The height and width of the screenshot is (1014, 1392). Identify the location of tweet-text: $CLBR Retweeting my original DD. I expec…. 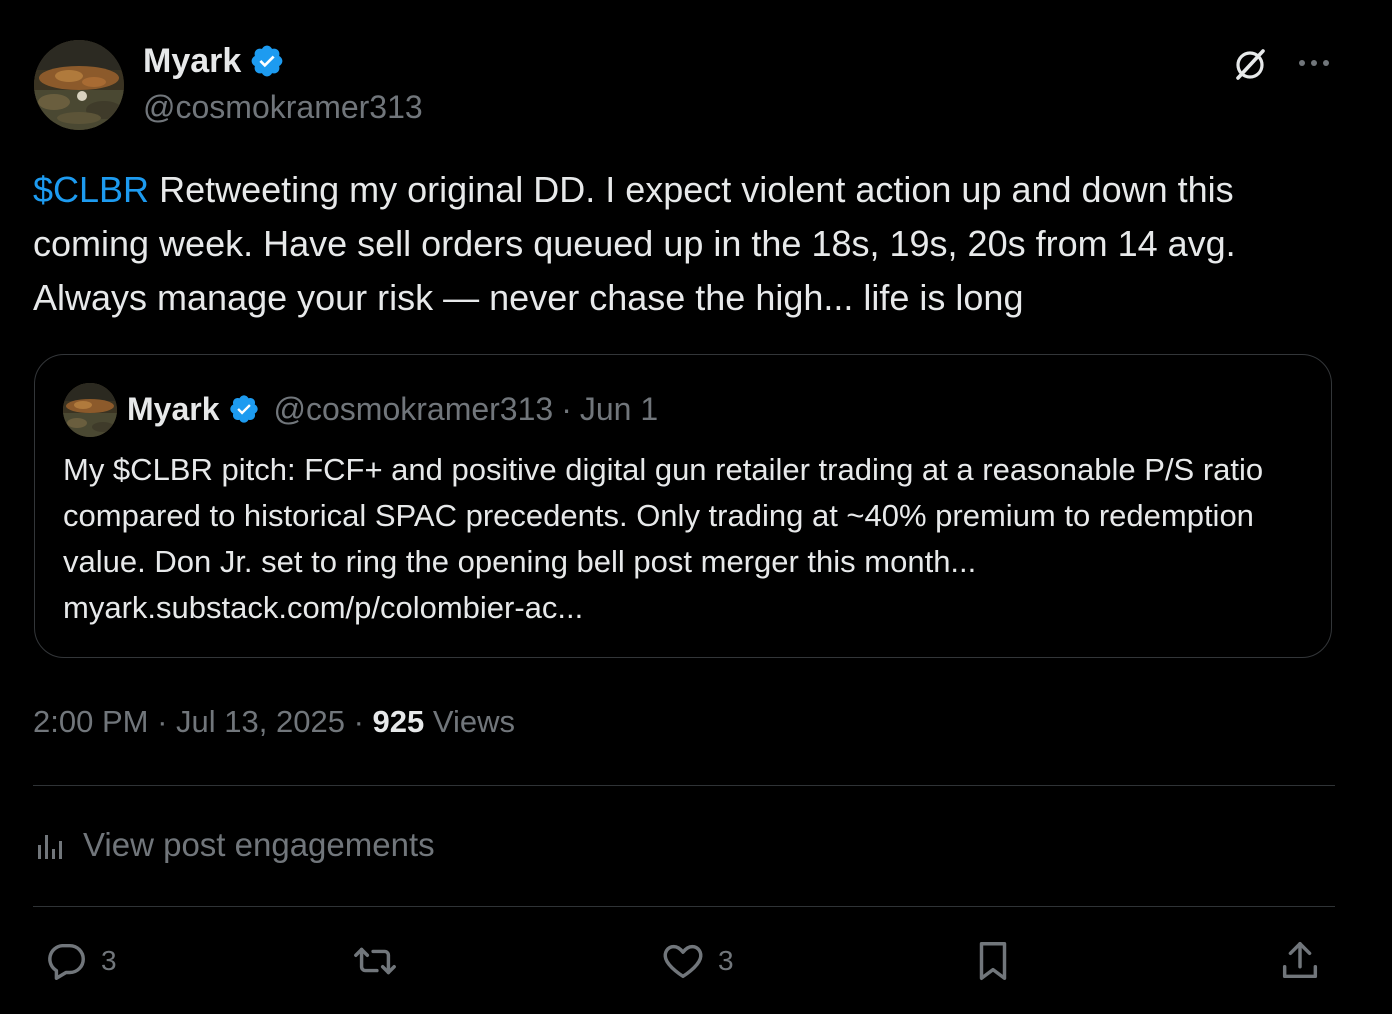
(683, 244).